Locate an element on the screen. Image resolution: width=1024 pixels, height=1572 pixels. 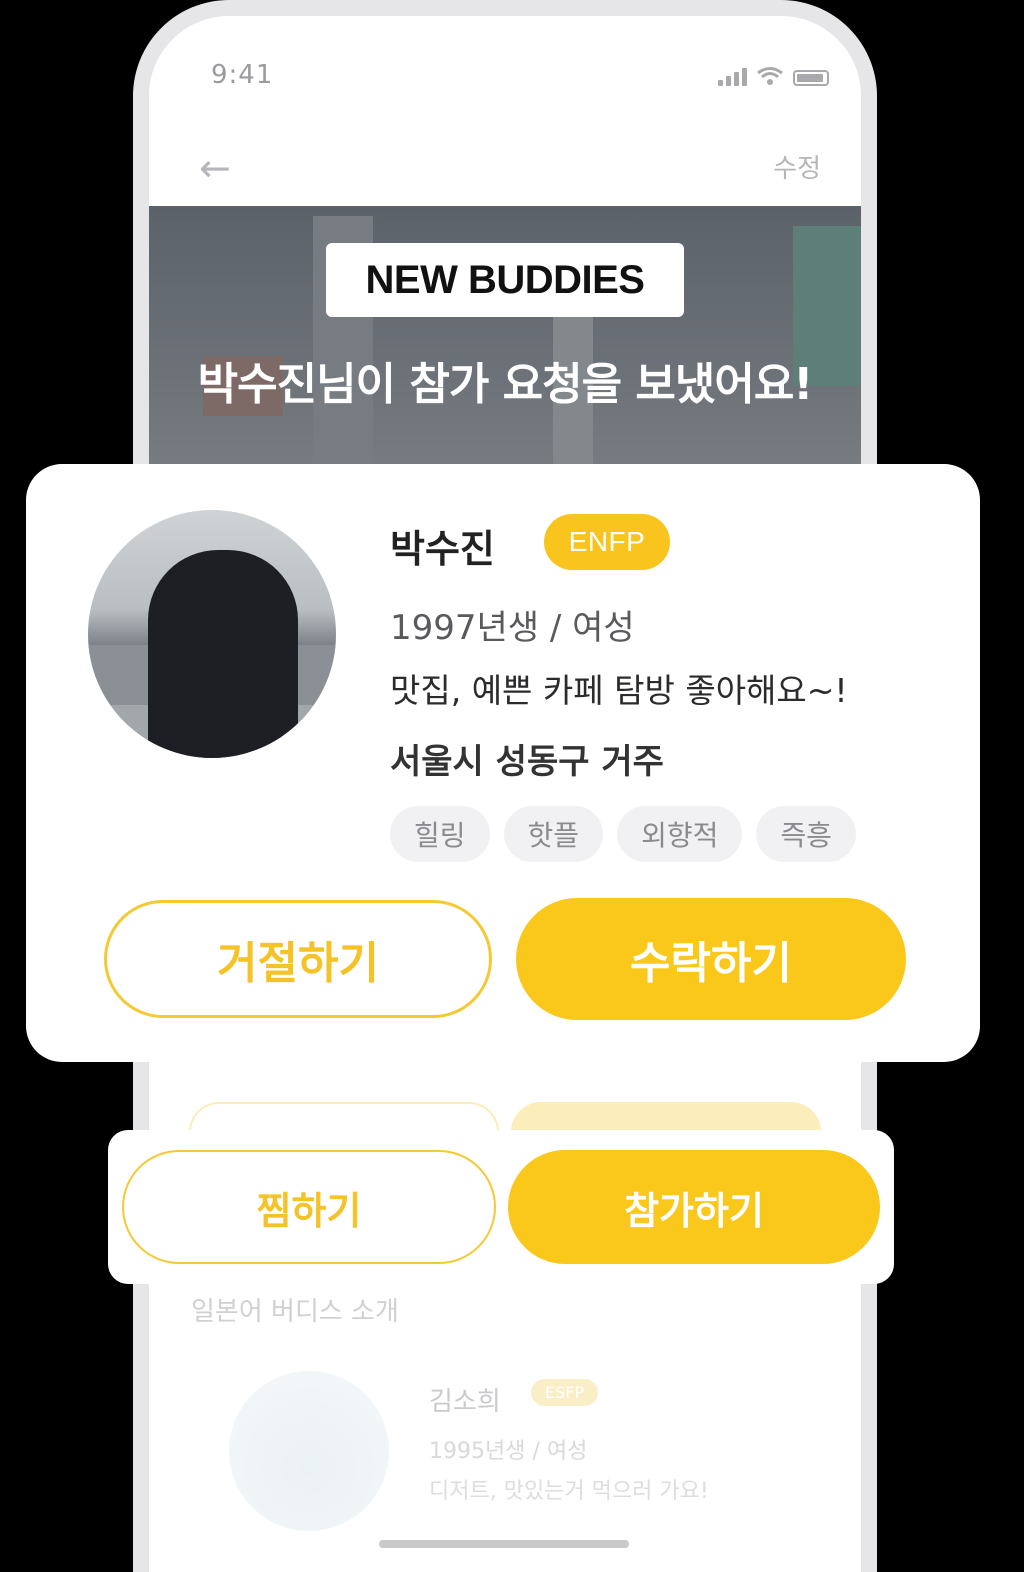
member-birth-gender: 1995년생 / 여성 is located at coordinates (508, 1451).